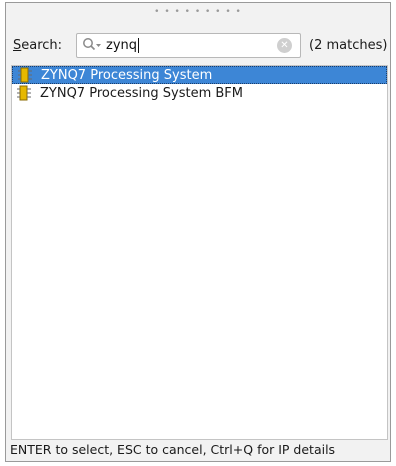 Image resolution: width=396 pixels, height=466 pixels. What do you see at coordinates (121, 45) in the screenshot?
I see `search-value: zynq` at bounding box center [121, 45].